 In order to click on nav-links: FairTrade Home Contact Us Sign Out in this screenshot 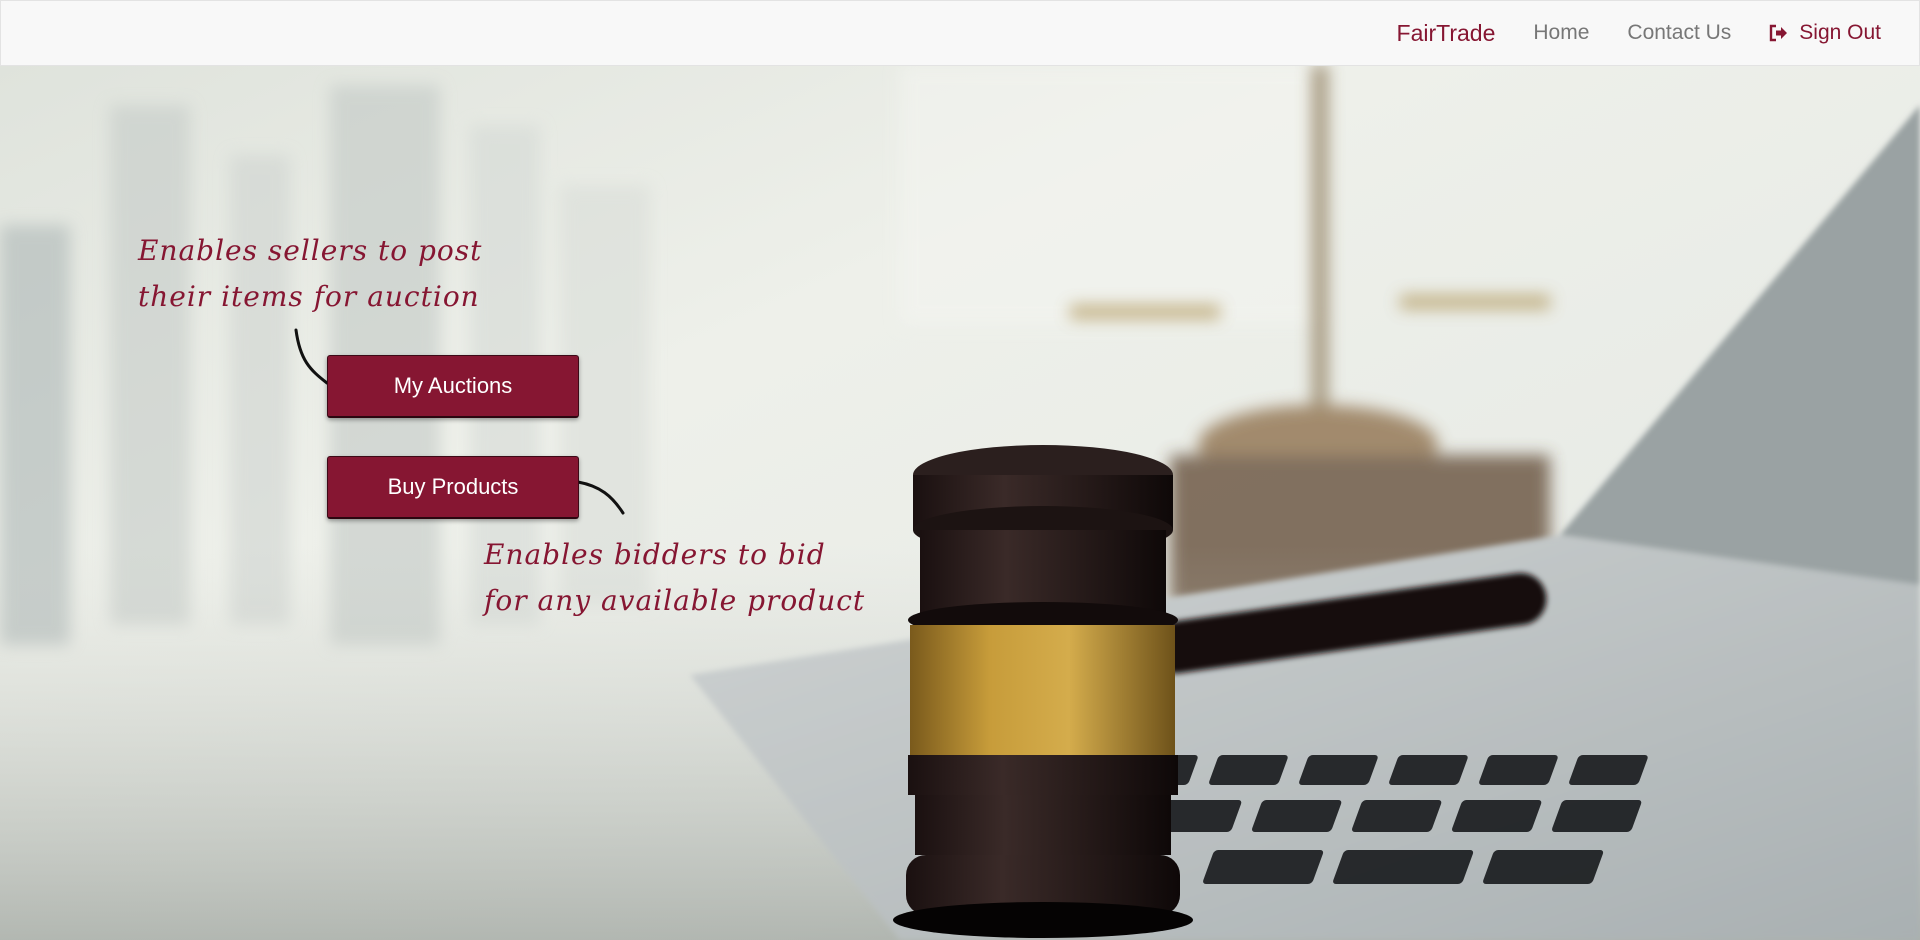, I will do `click(1639, 33)`.